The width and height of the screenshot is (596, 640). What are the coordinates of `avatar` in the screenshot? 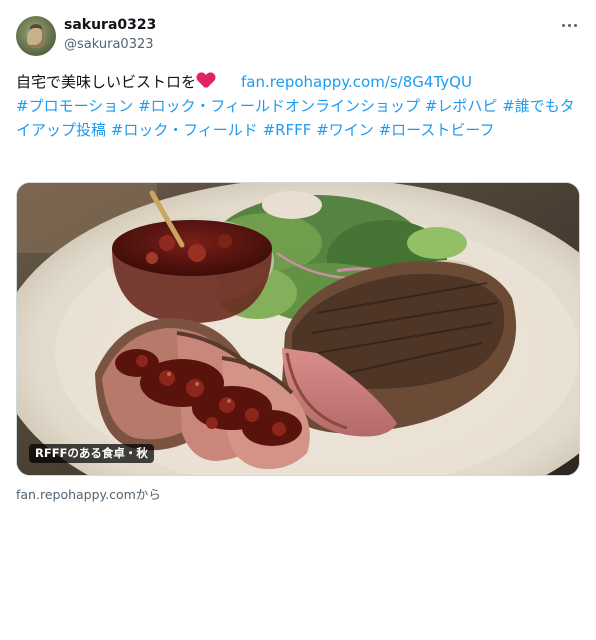 It's located at (36, 36).